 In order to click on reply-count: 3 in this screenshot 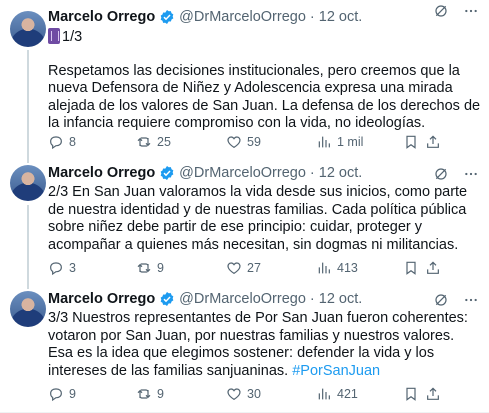, I will do `click(72, 268)`.